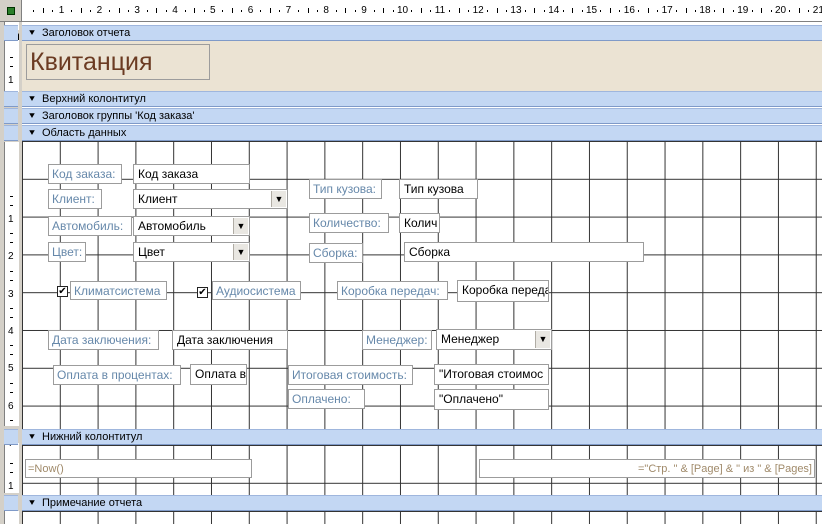 The image size is (822, 524). What do you see at coordinates (288, 10) in the screenshot?
I see `ruler-number: 7` at bounding box center [288, 10].